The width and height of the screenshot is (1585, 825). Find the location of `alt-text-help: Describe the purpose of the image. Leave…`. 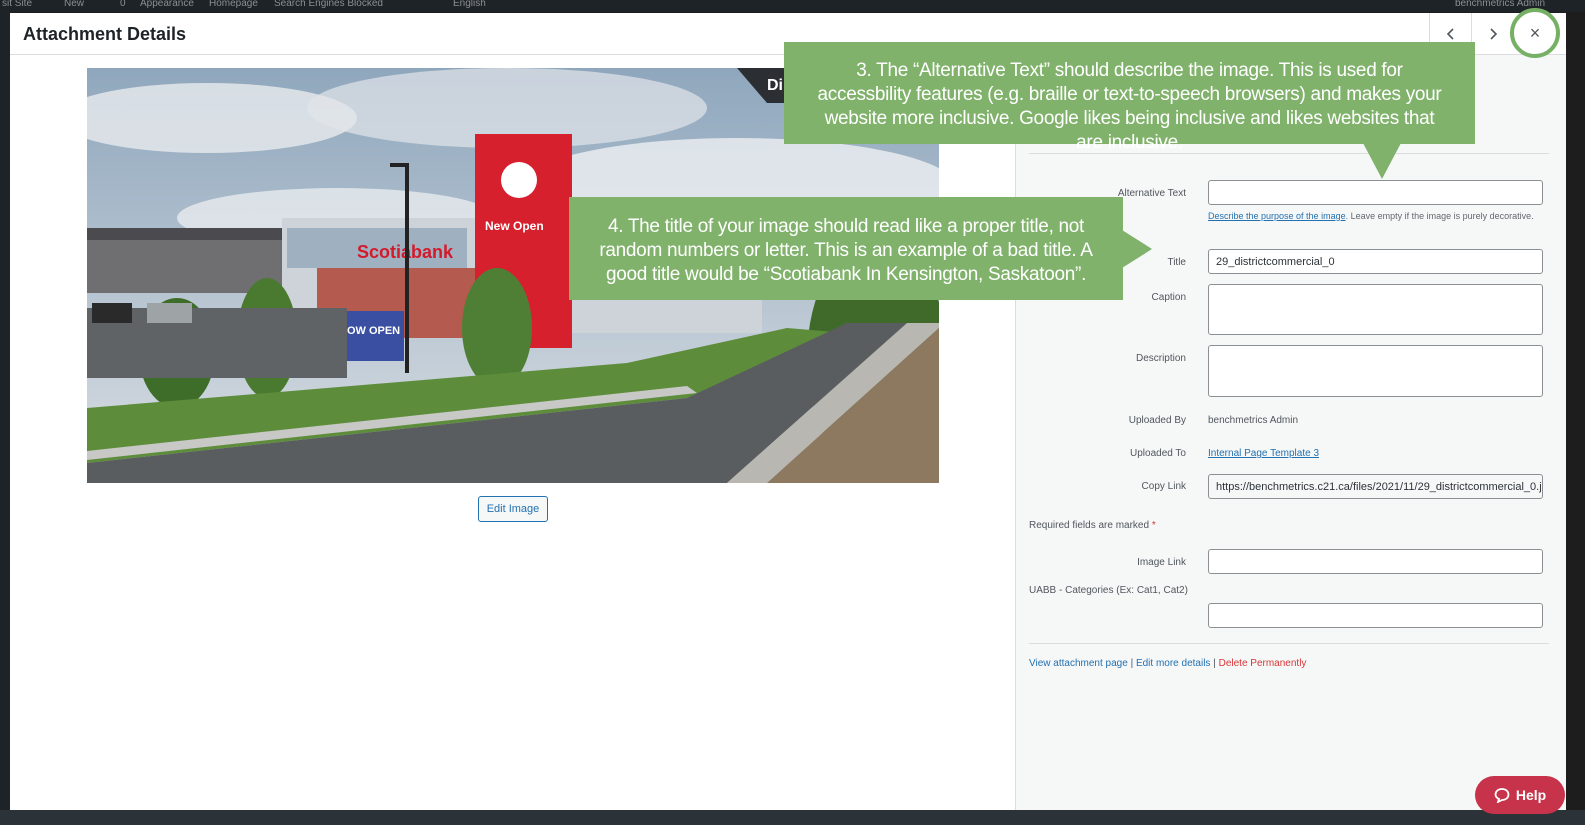

alt-text-help: Describe the purpose of the image. Leave… is located at coordinates (1373, 216).